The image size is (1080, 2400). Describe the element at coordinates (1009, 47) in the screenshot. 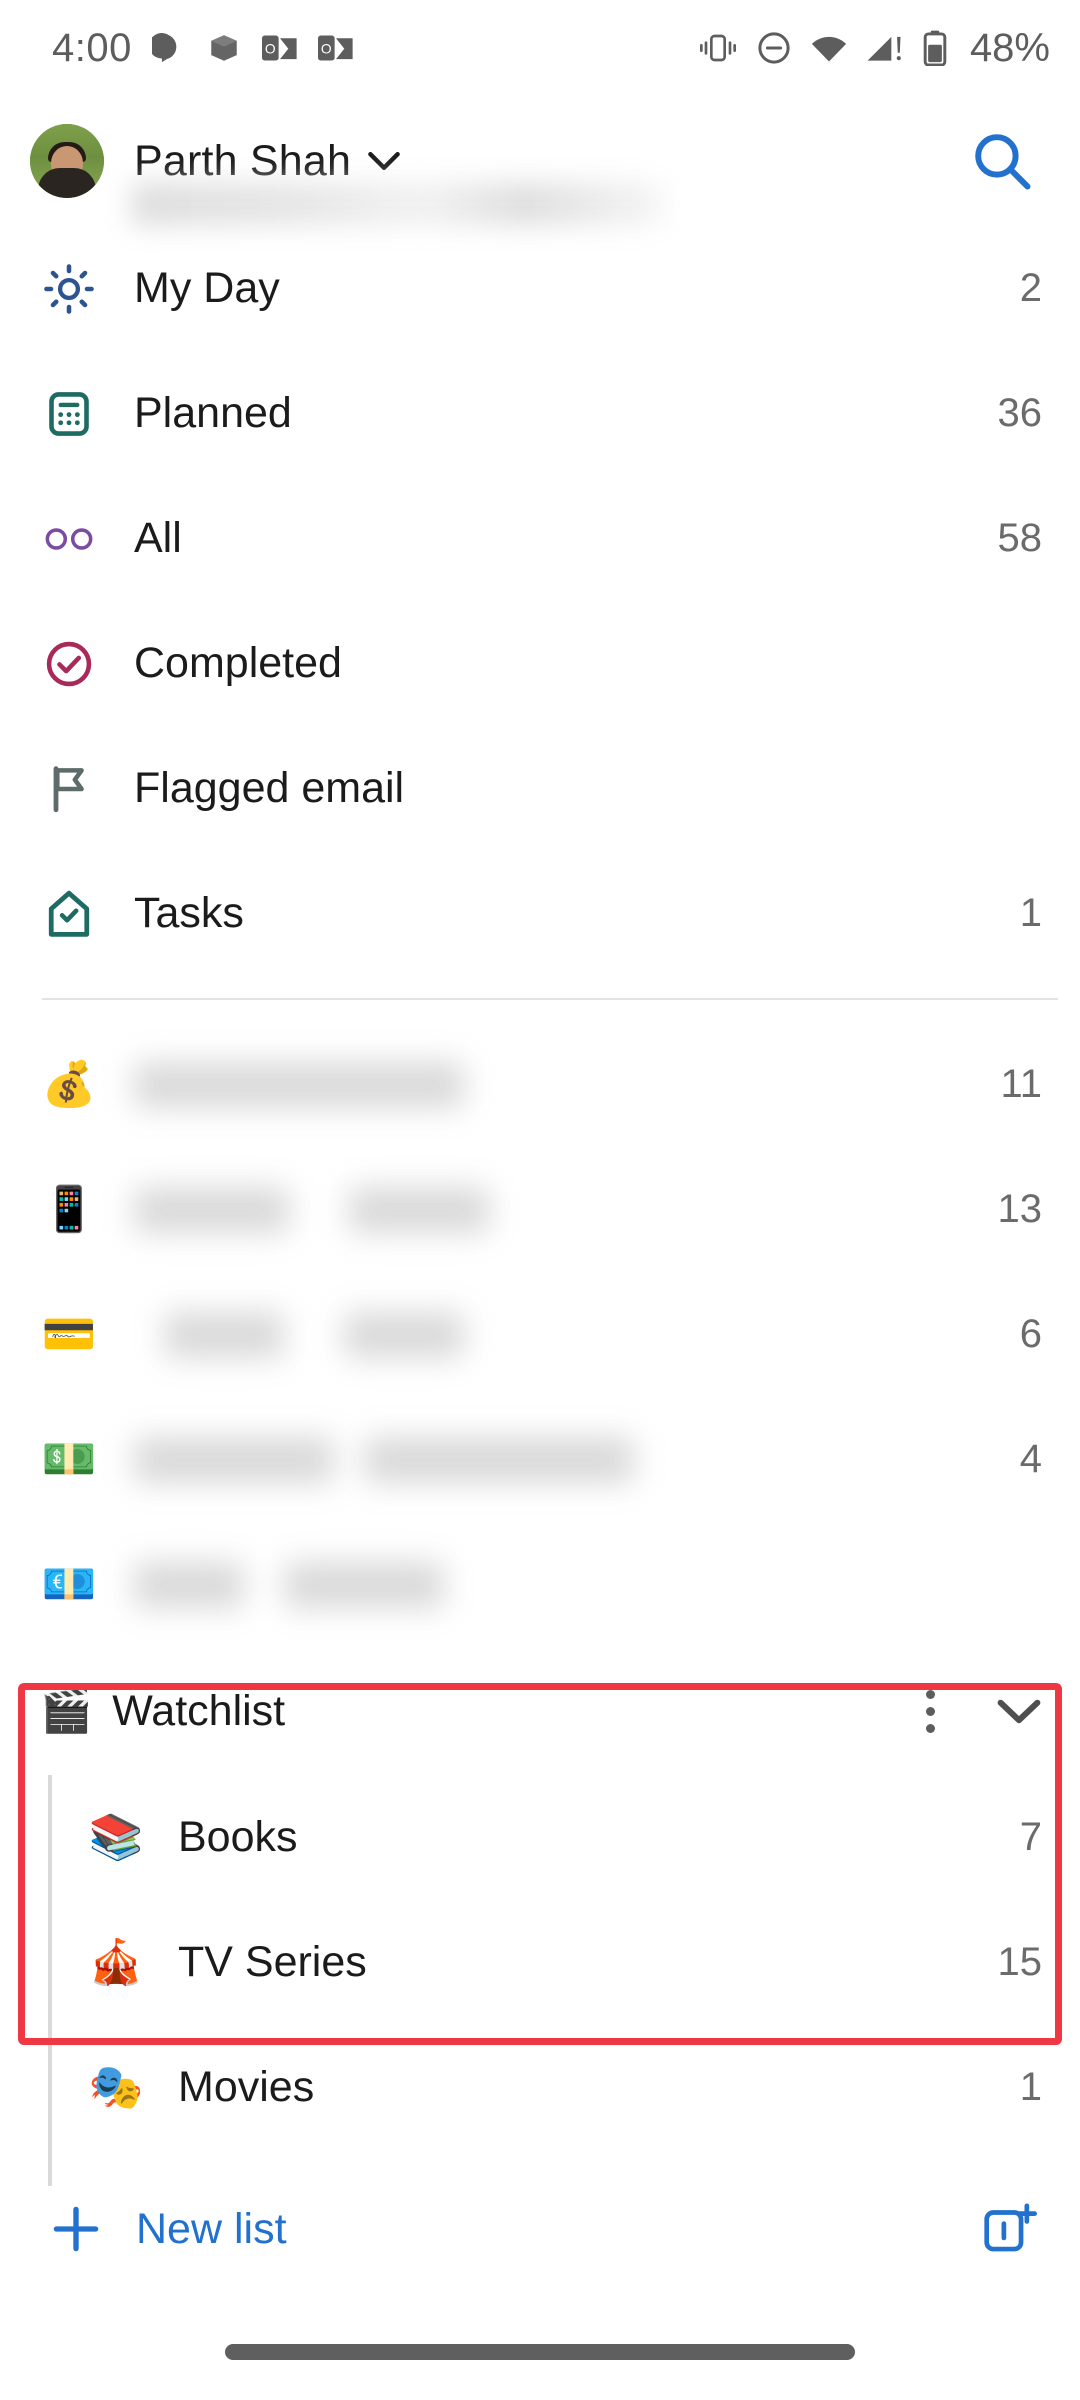

I see `battery-percentage: 48%` at that location.